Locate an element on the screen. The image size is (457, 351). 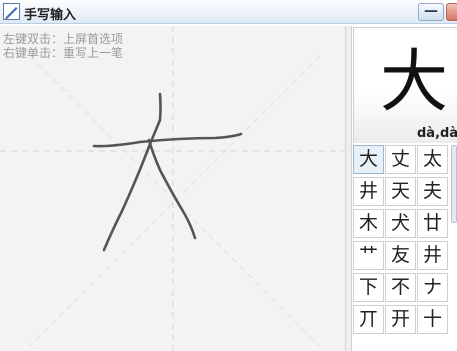
minimize-icon: — is located at coordinates (431, 11).